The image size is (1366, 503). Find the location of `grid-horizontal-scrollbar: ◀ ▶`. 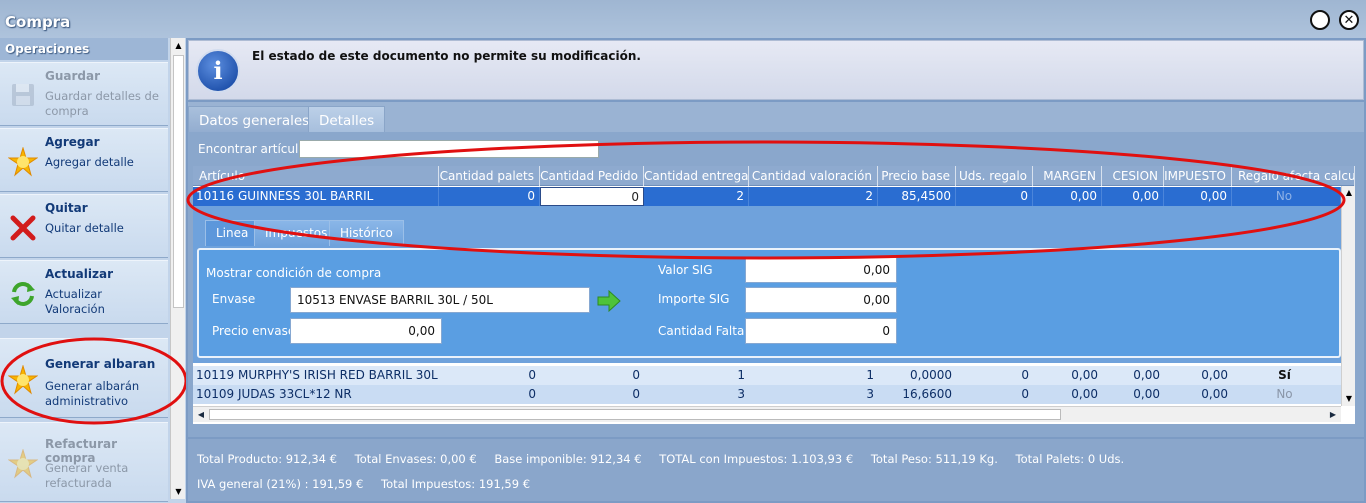

grid-horizontal-scrollbar: ◀ ▶ is located at coordinates (767, 414).